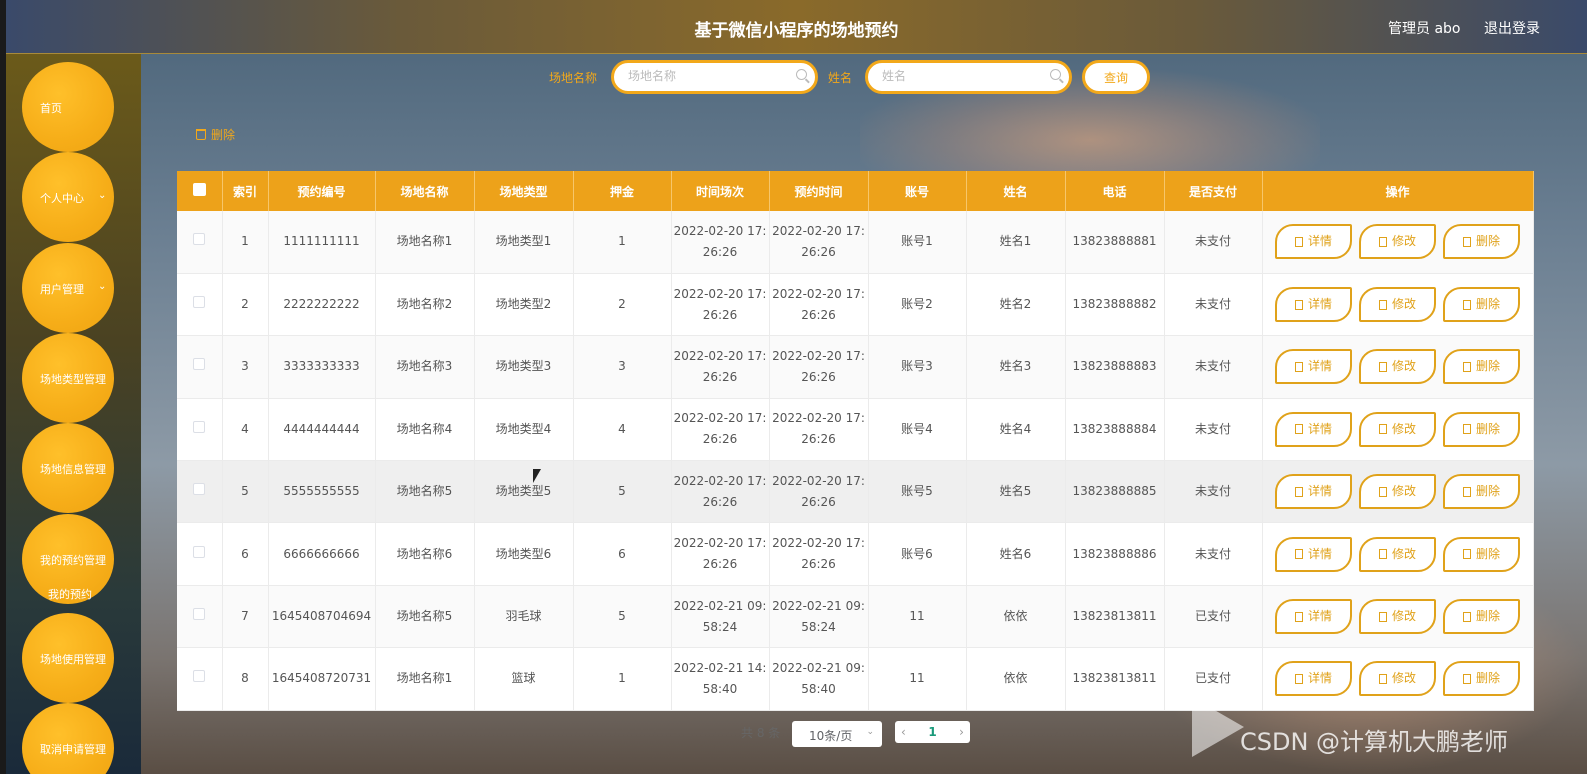 This screenshot has height=774, width=1587. What do you see at coordinates (68, 468) in the screenshot?
I see `sidebar-item-venue-info: 场地信息管理` at bounding box center [68, 468].